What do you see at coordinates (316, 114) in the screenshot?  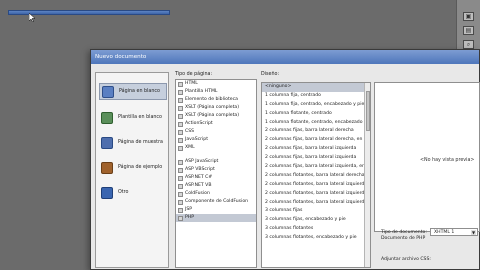 I see `layout-item: 1 columna flotante, centrado` at bounding box center [316, 114].